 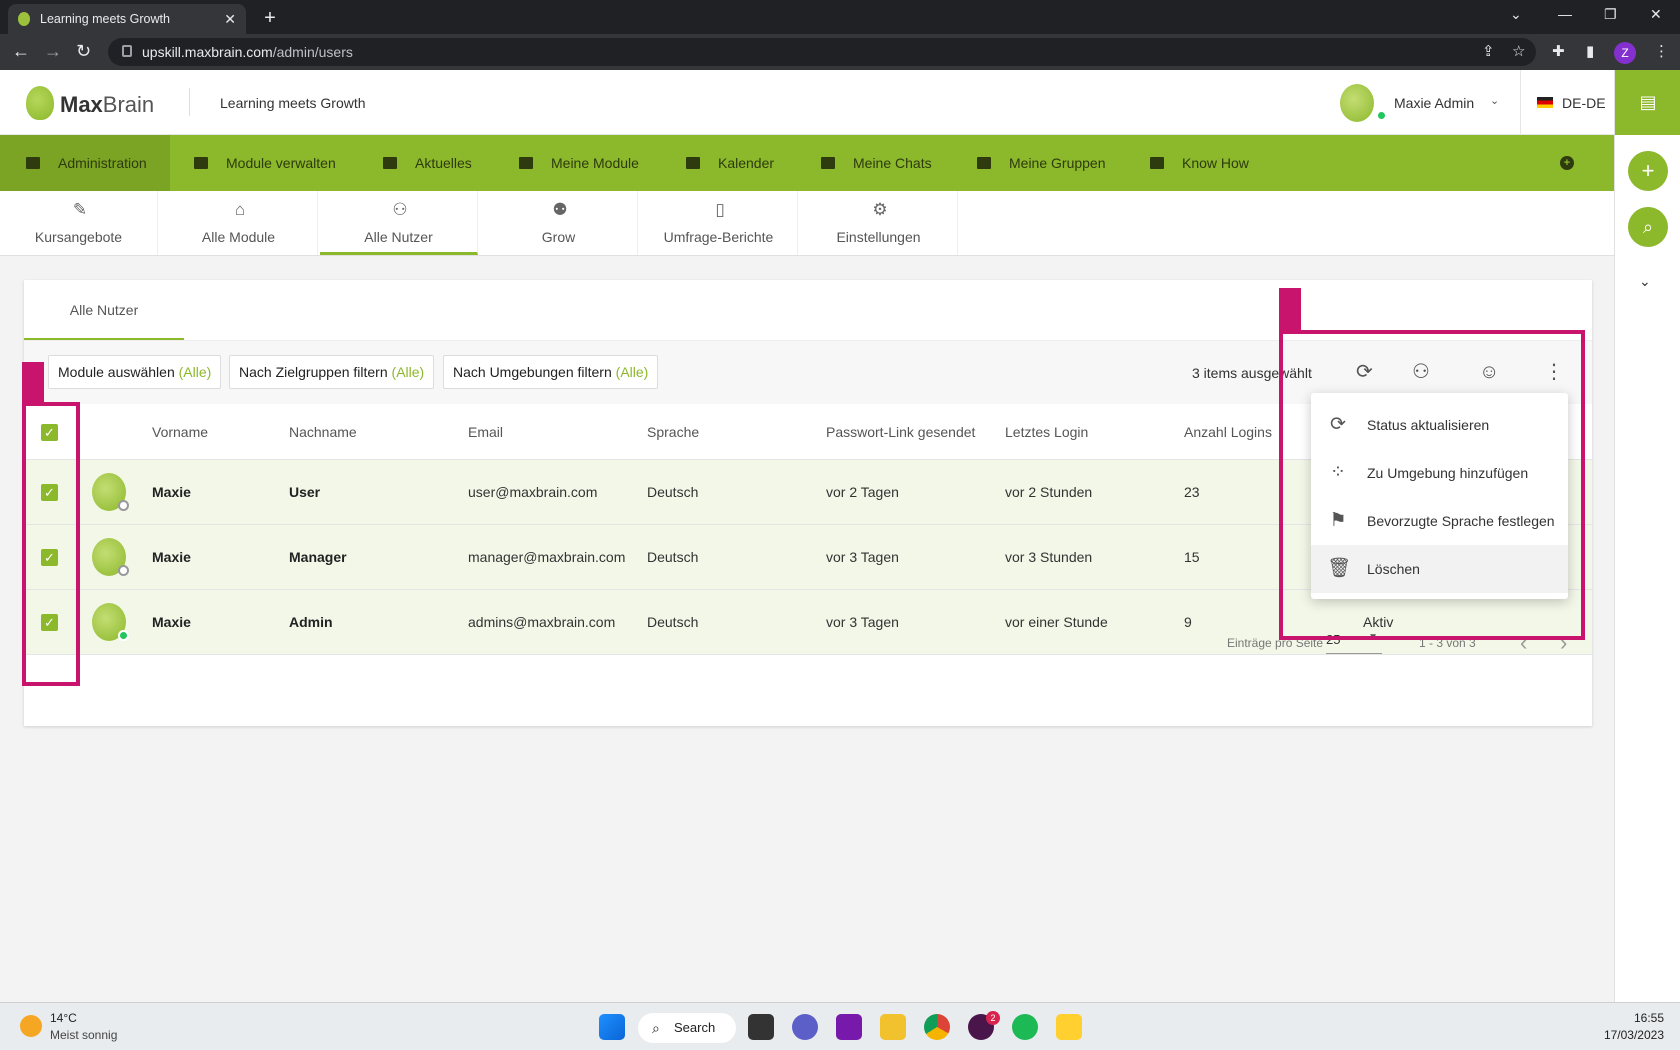 What do you see at coordinates (849, 1027) in the screenshot?
I see `onenote-icon` at bounding box center [849, 1027].